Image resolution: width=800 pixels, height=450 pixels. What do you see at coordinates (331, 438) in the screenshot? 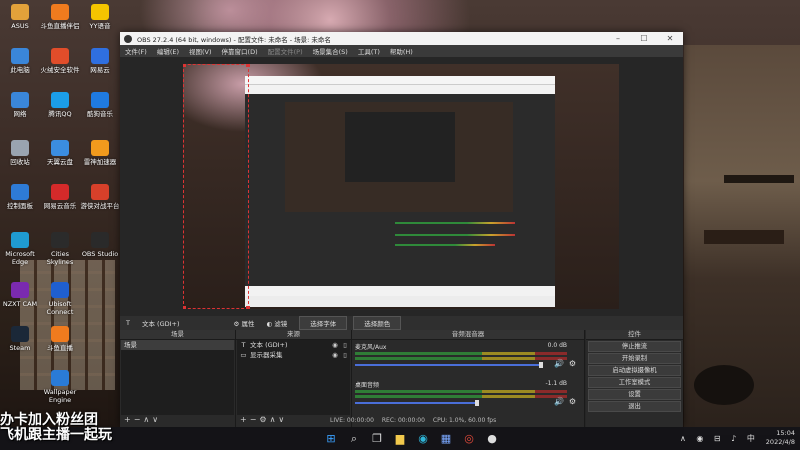
I see `windows-icon: ⊞` at bounding box center [331, 438].